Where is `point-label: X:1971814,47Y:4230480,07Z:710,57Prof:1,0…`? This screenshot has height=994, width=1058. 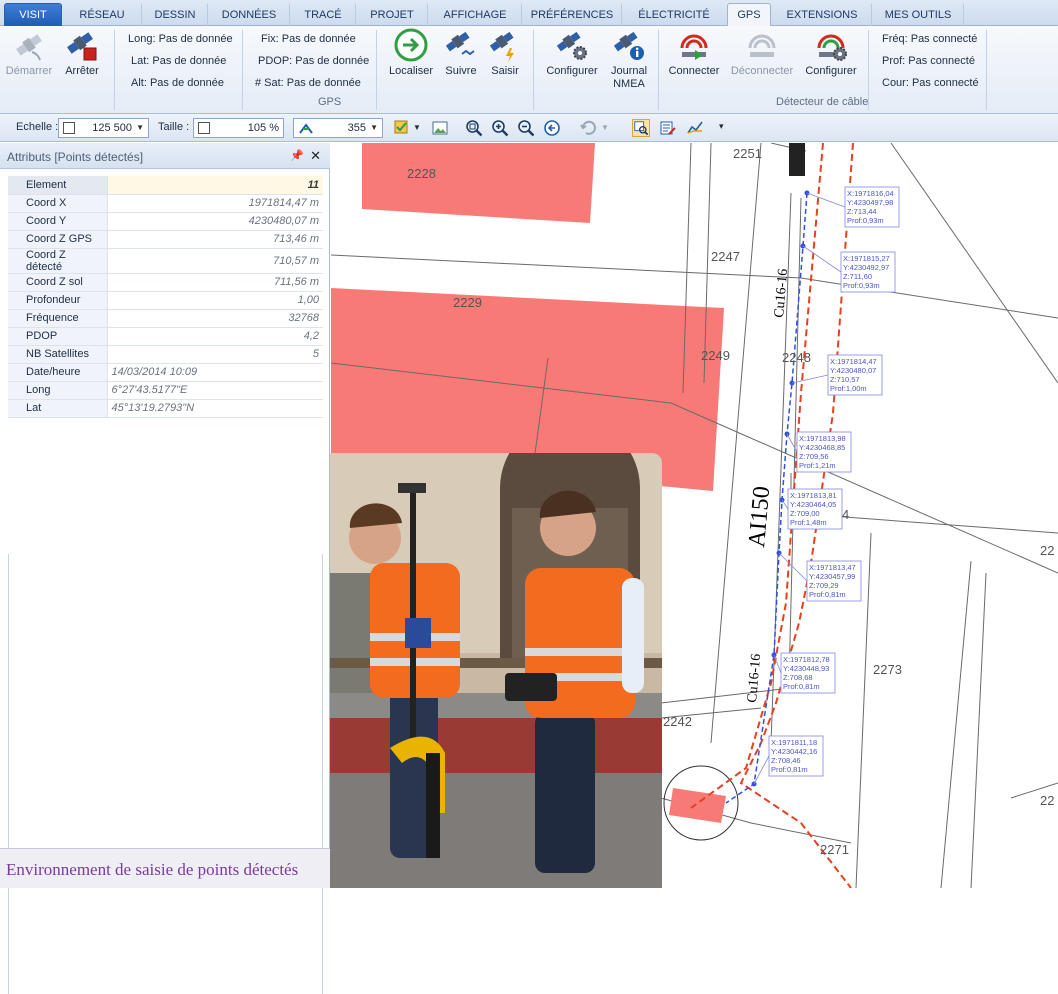
point-label: X:1971814,47Y:4230480,07Z:710,57Prof:1,0… is located at coordinates (855, 375).